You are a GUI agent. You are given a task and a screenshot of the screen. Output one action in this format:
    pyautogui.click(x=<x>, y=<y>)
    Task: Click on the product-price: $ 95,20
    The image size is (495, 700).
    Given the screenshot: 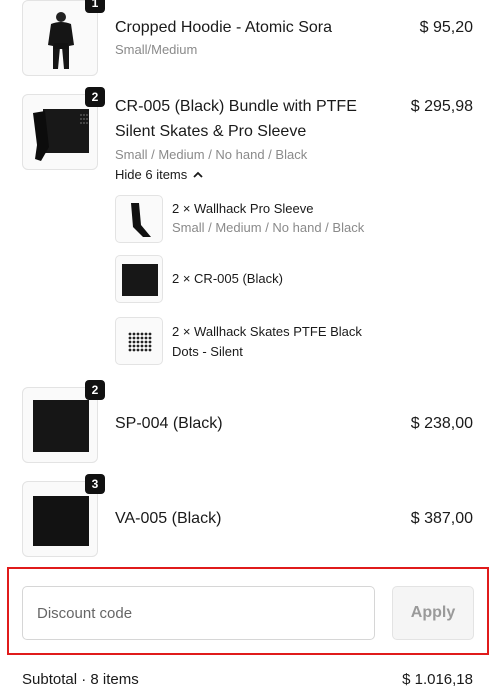 What is the action you would take?
    pyautogui.click(x=446, y=27)
    